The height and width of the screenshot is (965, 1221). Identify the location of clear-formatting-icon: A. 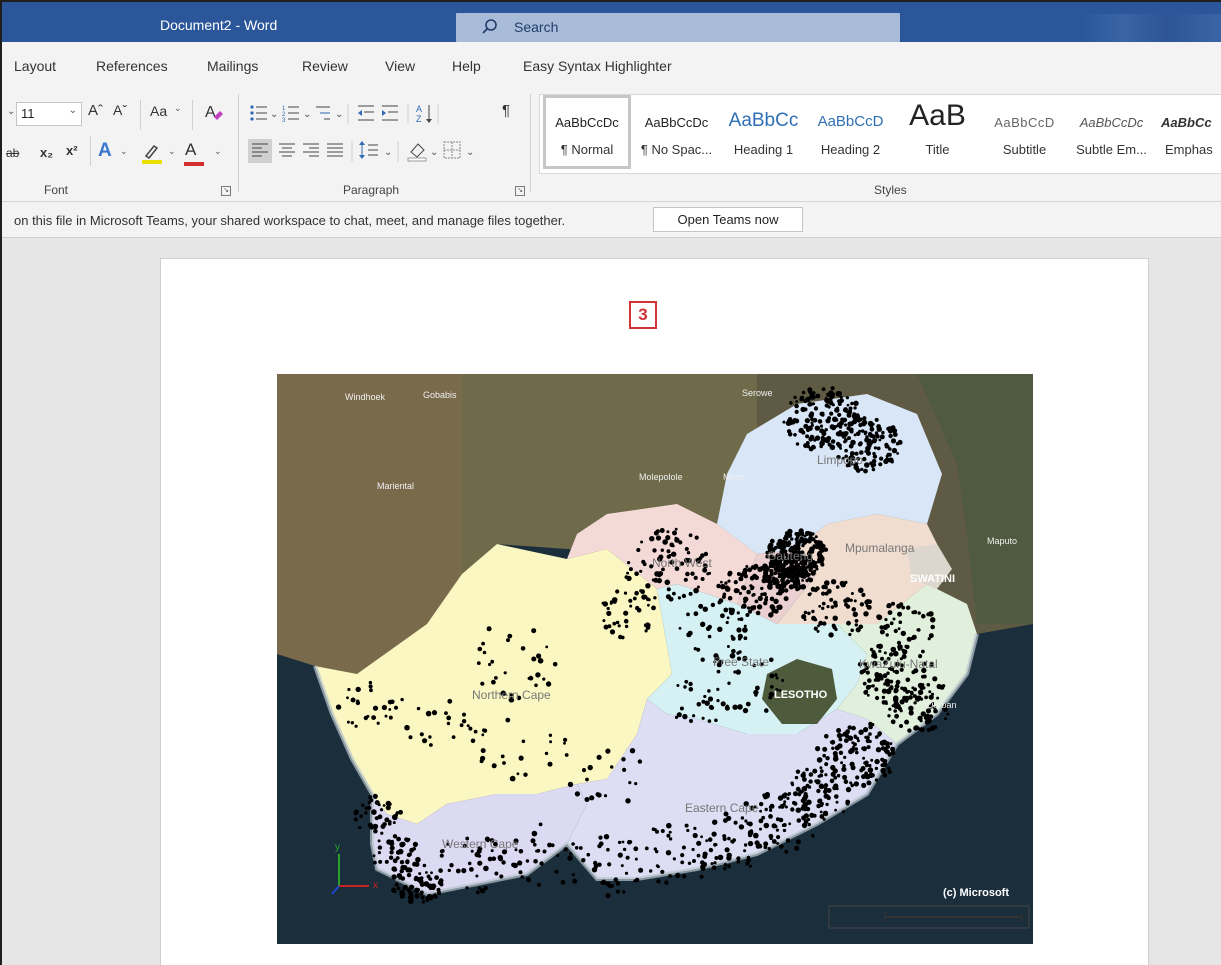
(214, 112).